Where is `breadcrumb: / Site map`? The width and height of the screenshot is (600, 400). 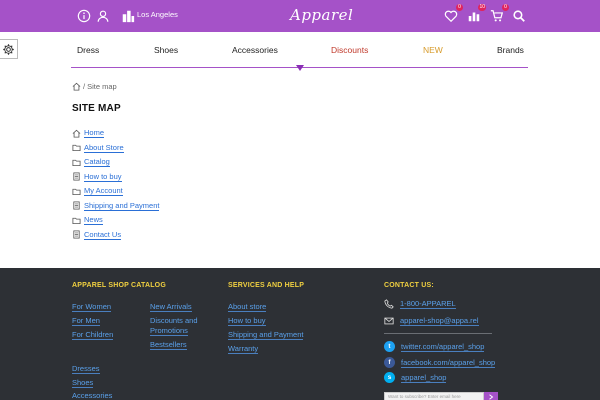
breadcrumb: / Site map is located at coordinates (94, 86).